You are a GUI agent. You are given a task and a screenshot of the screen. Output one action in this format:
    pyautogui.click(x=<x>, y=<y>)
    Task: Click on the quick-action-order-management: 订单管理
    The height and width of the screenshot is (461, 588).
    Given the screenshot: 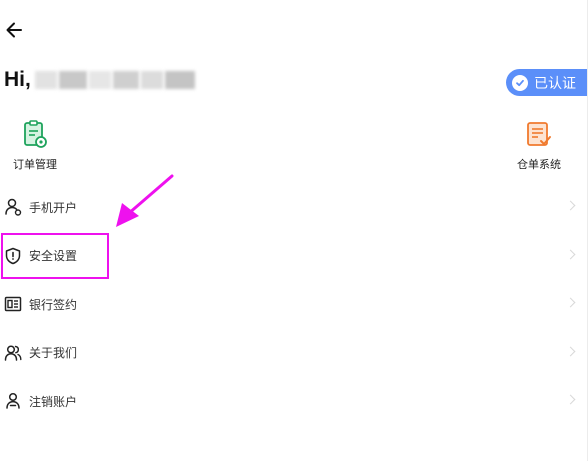 What is the action you would take?
    pyautogui.click(x=35, y=146)
    